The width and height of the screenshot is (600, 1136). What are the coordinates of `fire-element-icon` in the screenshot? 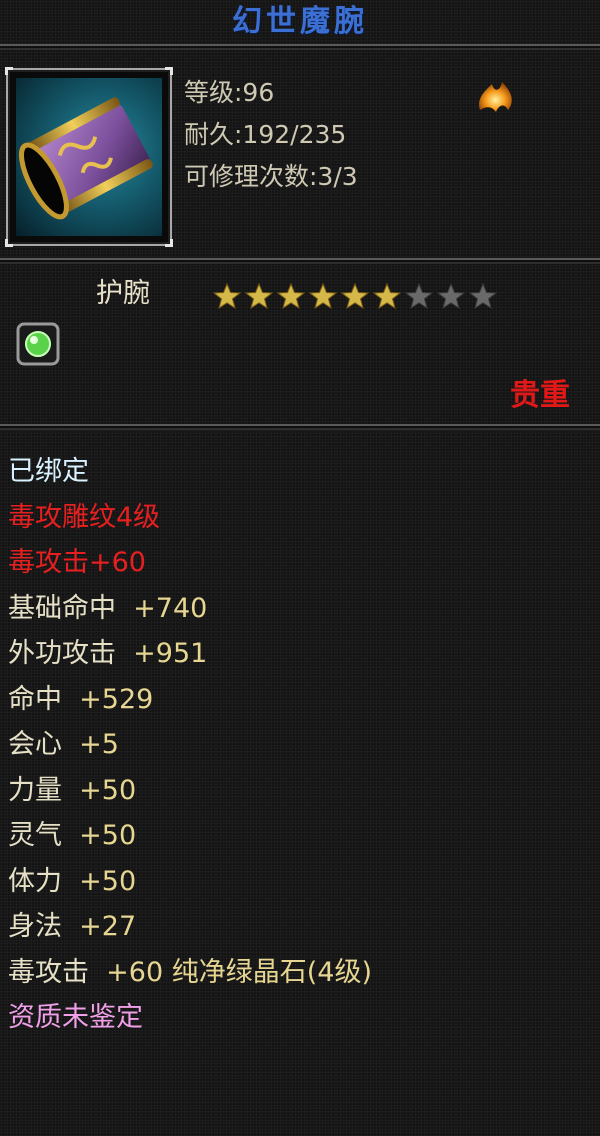 It's located at (495, 93).